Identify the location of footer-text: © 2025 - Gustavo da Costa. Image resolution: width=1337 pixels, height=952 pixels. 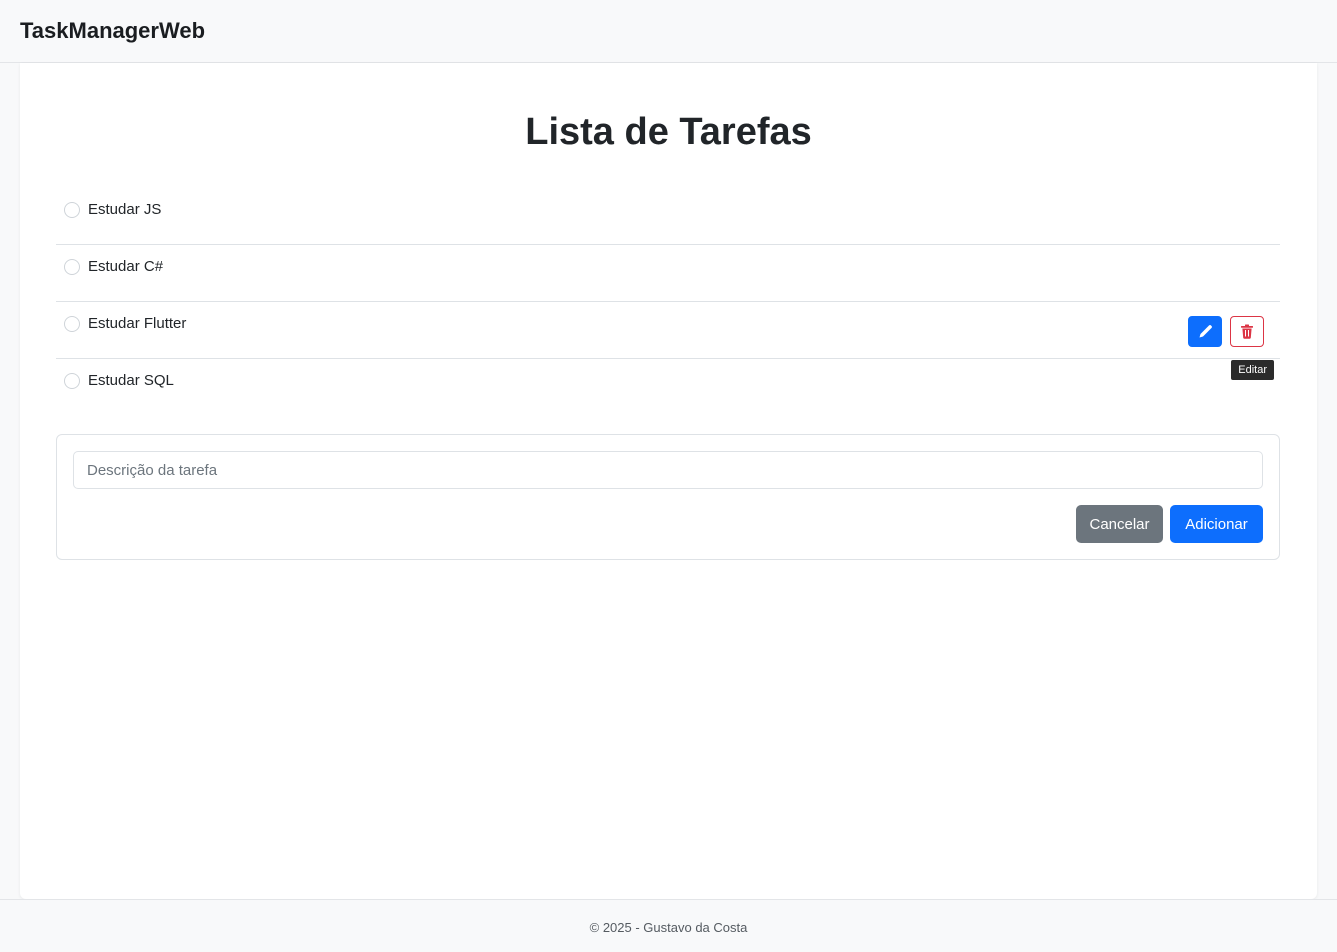
(668, 927).